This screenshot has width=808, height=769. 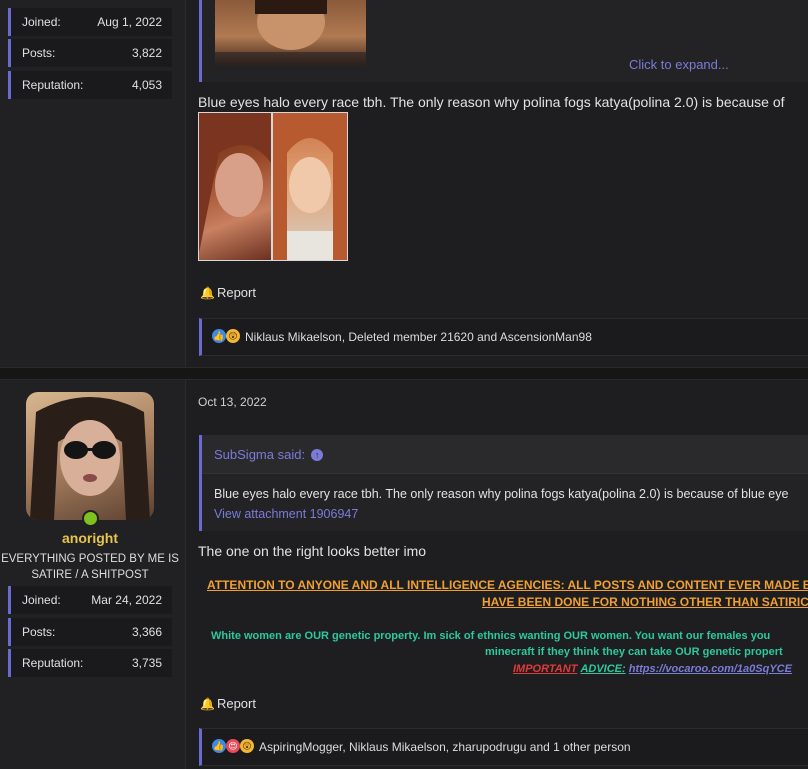 What do you see at coordinates (90, 85) in the screenshot?
I see `stat-reputation: Reputation: 4,053` at bounding box center [90, 85].